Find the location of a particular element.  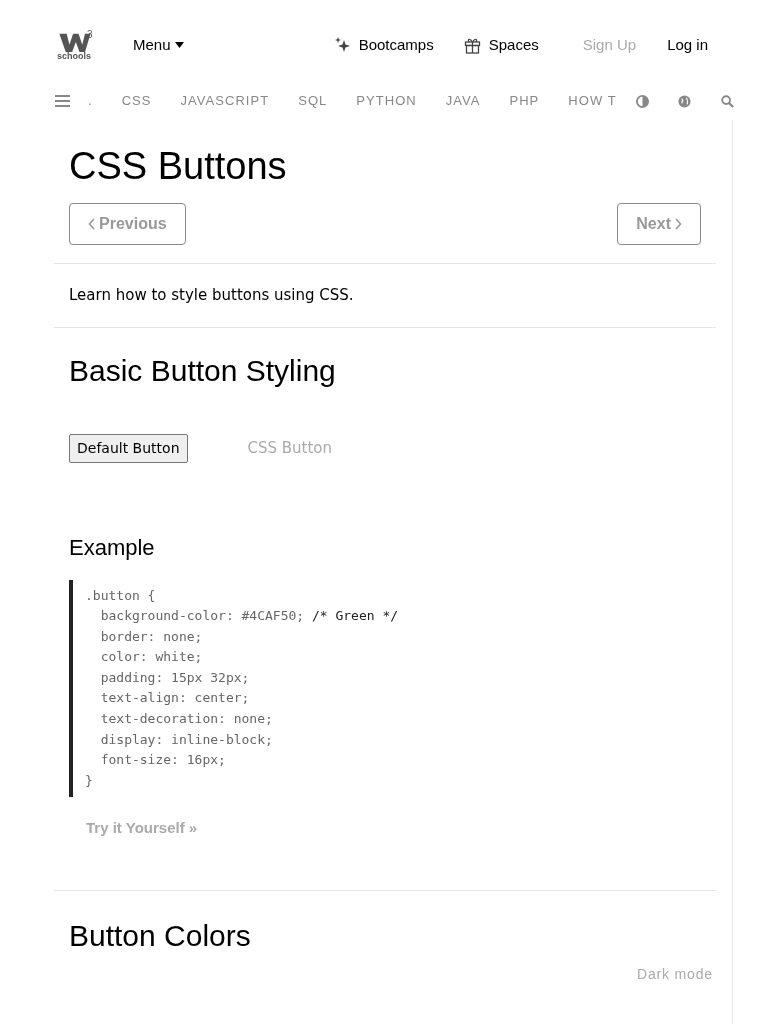

header-link: Spaces is located at coordinates (501, 45).